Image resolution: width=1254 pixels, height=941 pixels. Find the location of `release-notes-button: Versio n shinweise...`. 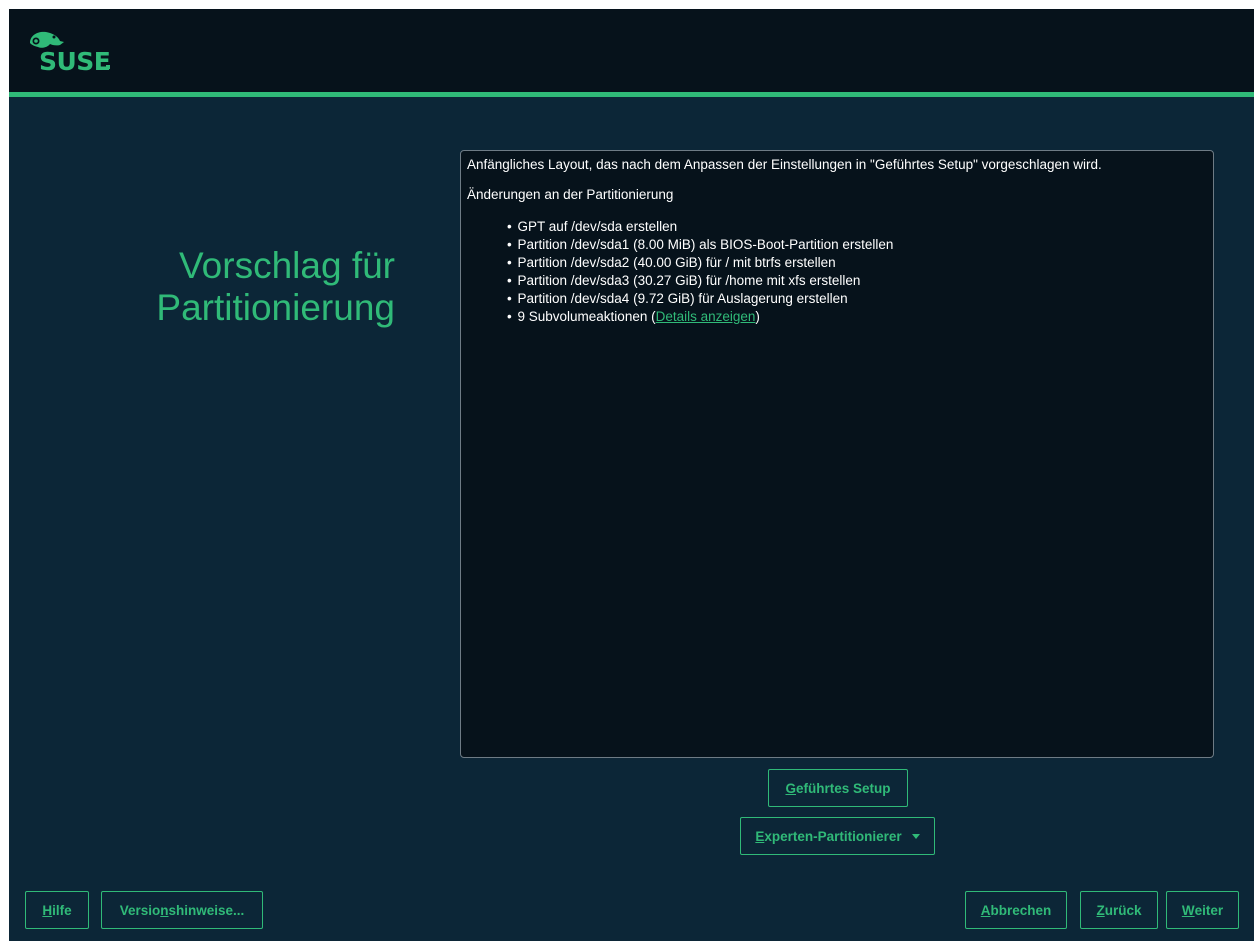

release-notes-button: Versio n shinweise... is located at coordinates (182, 910).